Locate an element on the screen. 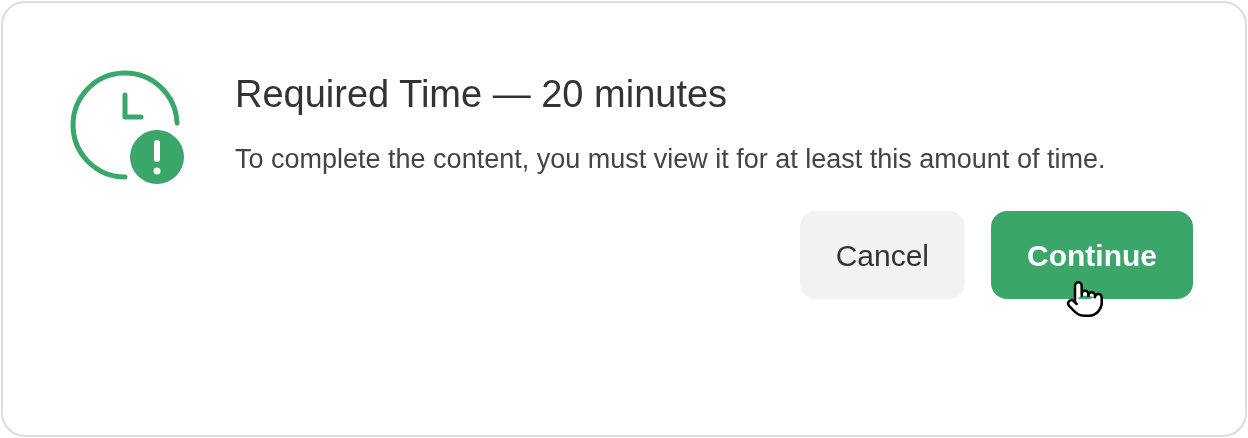 The width and height of the screenshot is (1248, 438). dialog-message: To complete the content, you must view it for at least this amount of time. is located at coordinates (671, 159).